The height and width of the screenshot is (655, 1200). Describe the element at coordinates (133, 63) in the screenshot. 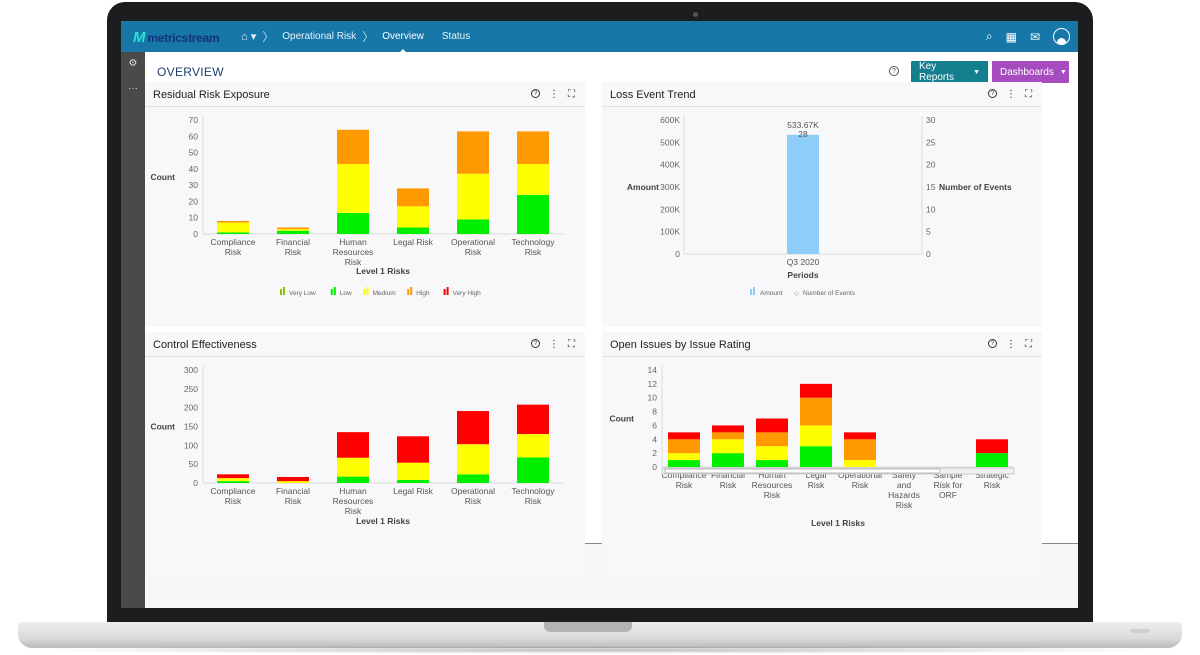

I see `settings-icon: ⚙` at that location.